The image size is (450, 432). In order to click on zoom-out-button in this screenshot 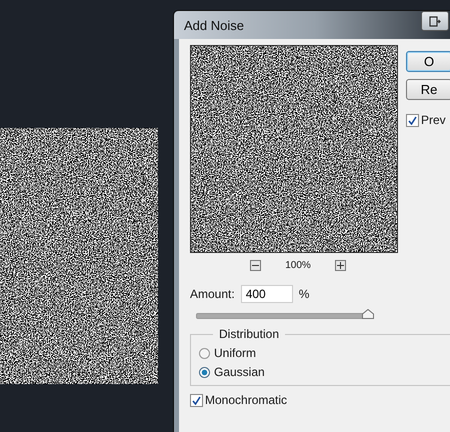, I will do `click(255, 265)`.